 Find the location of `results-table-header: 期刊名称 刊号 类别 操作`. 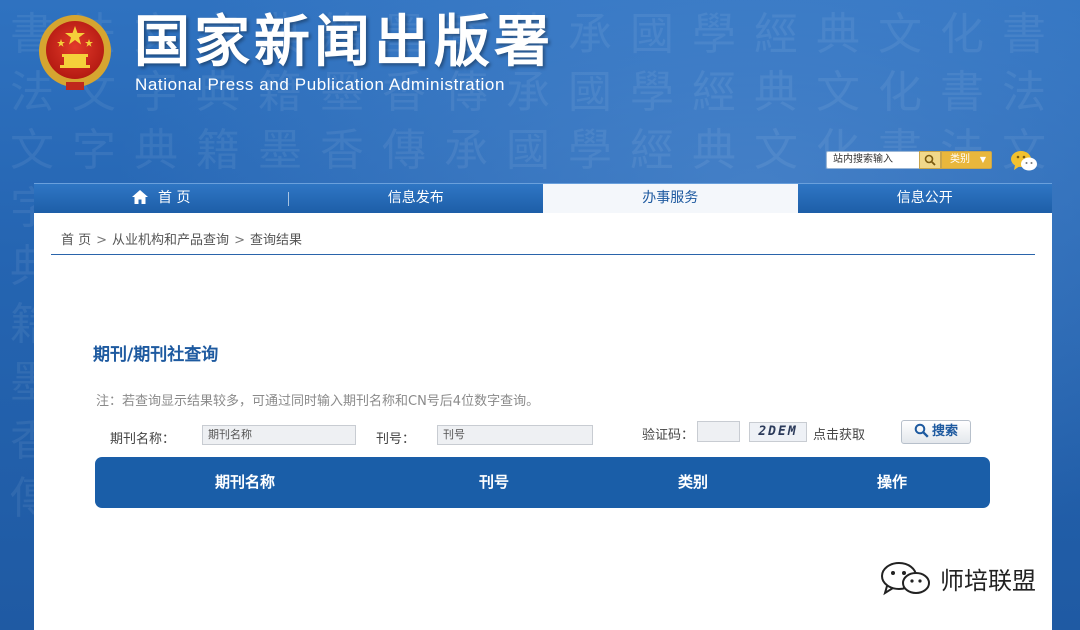

results-table-header: 期刊名称 刊号 类别 操作 is located at coordinates (542, 482).